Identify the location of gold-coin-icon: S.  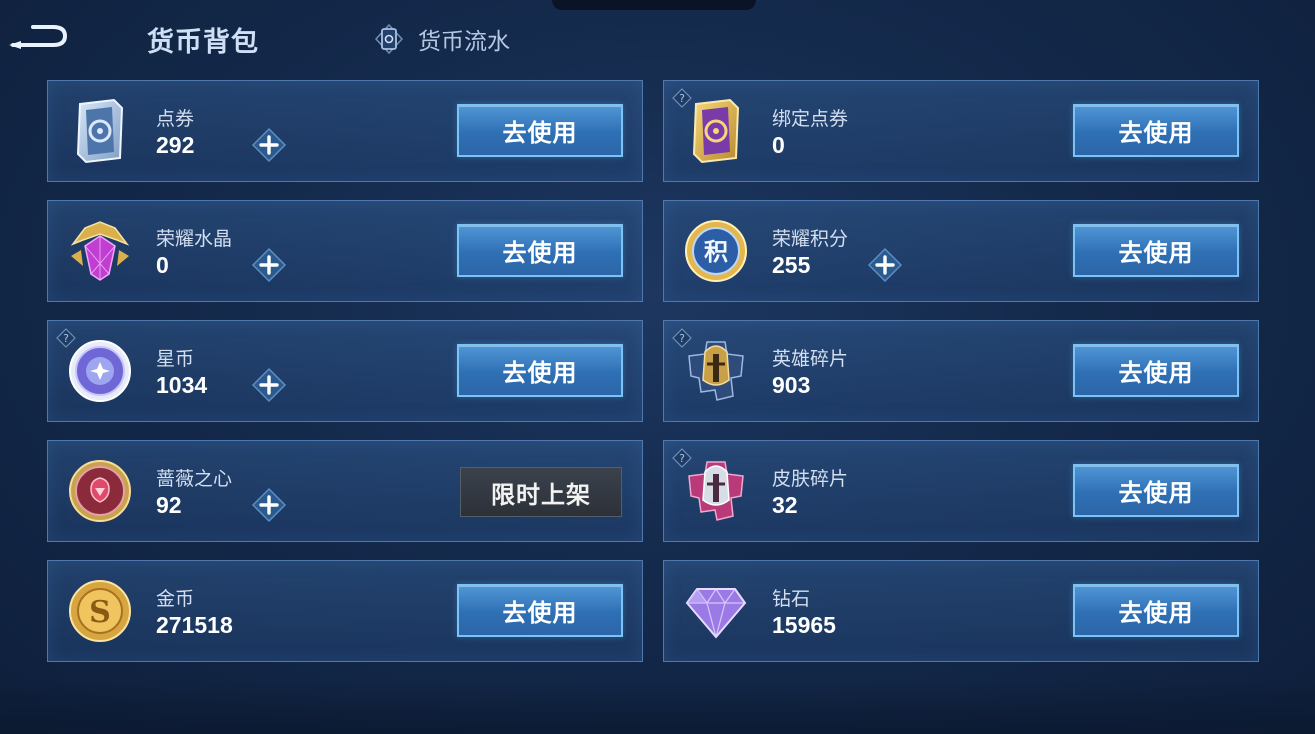
(100, 611).